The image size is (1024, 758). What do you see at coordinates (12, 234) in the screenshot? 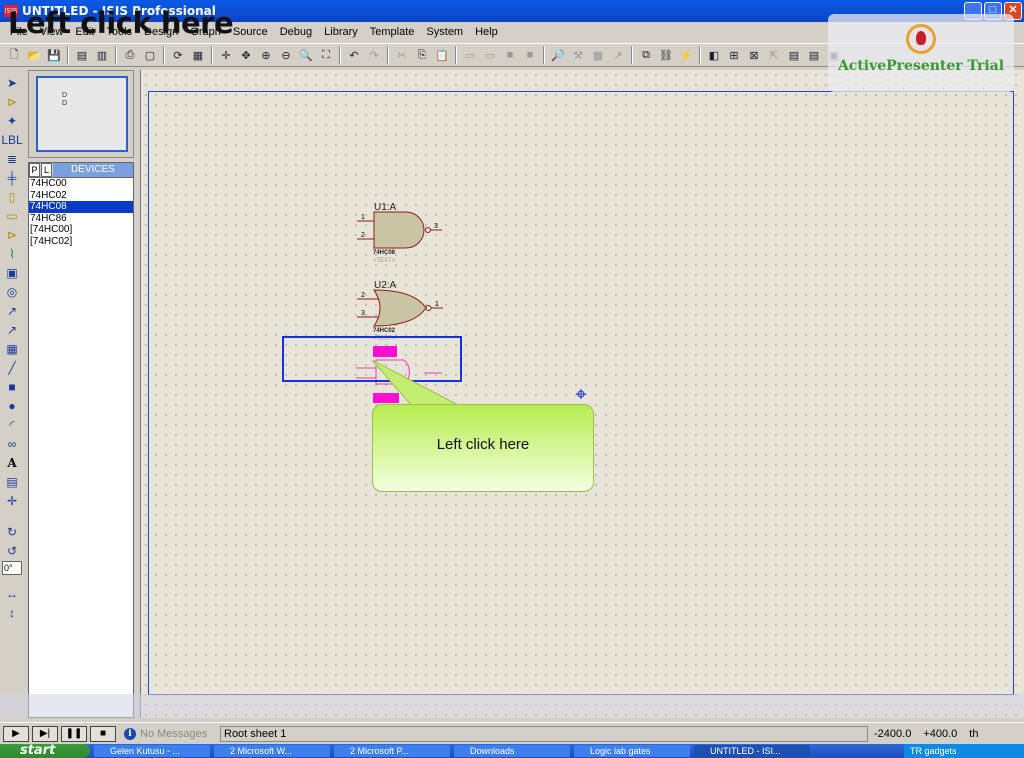
I see `device-pins-icon: ⊳` at bounding box center [12, 234].